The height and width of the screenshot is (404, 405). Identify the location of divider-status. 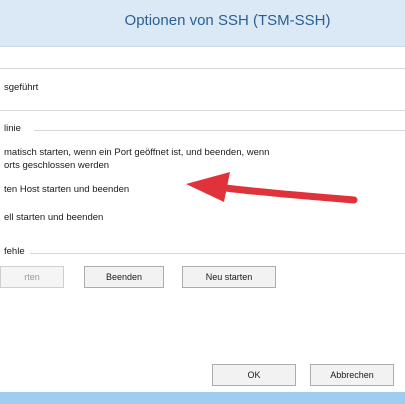
(202, 110).